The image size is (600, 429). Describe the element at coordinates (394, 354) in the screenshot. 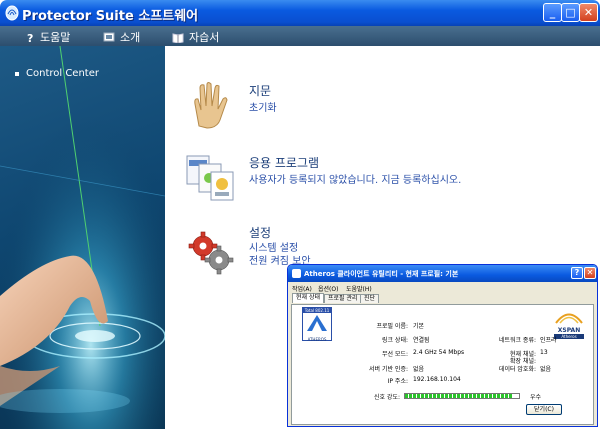

I see `wireless-mode-label: 무선 모드:` at that location.